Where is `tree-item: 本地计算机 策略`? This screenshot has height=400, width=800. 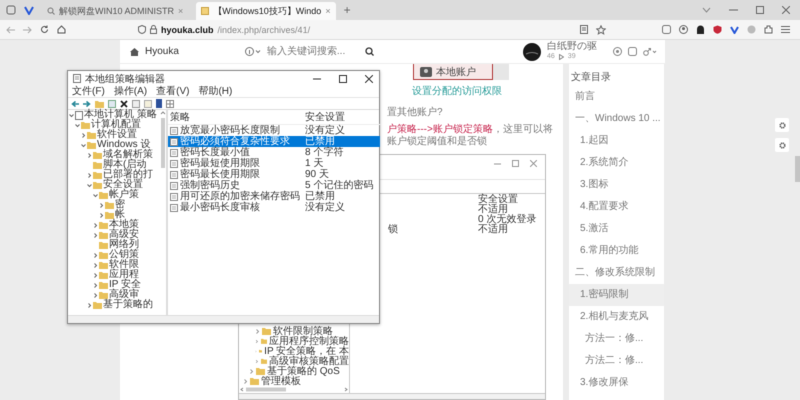 tree-item: 本地计算机 策略 is located at coordinates (114, 115).